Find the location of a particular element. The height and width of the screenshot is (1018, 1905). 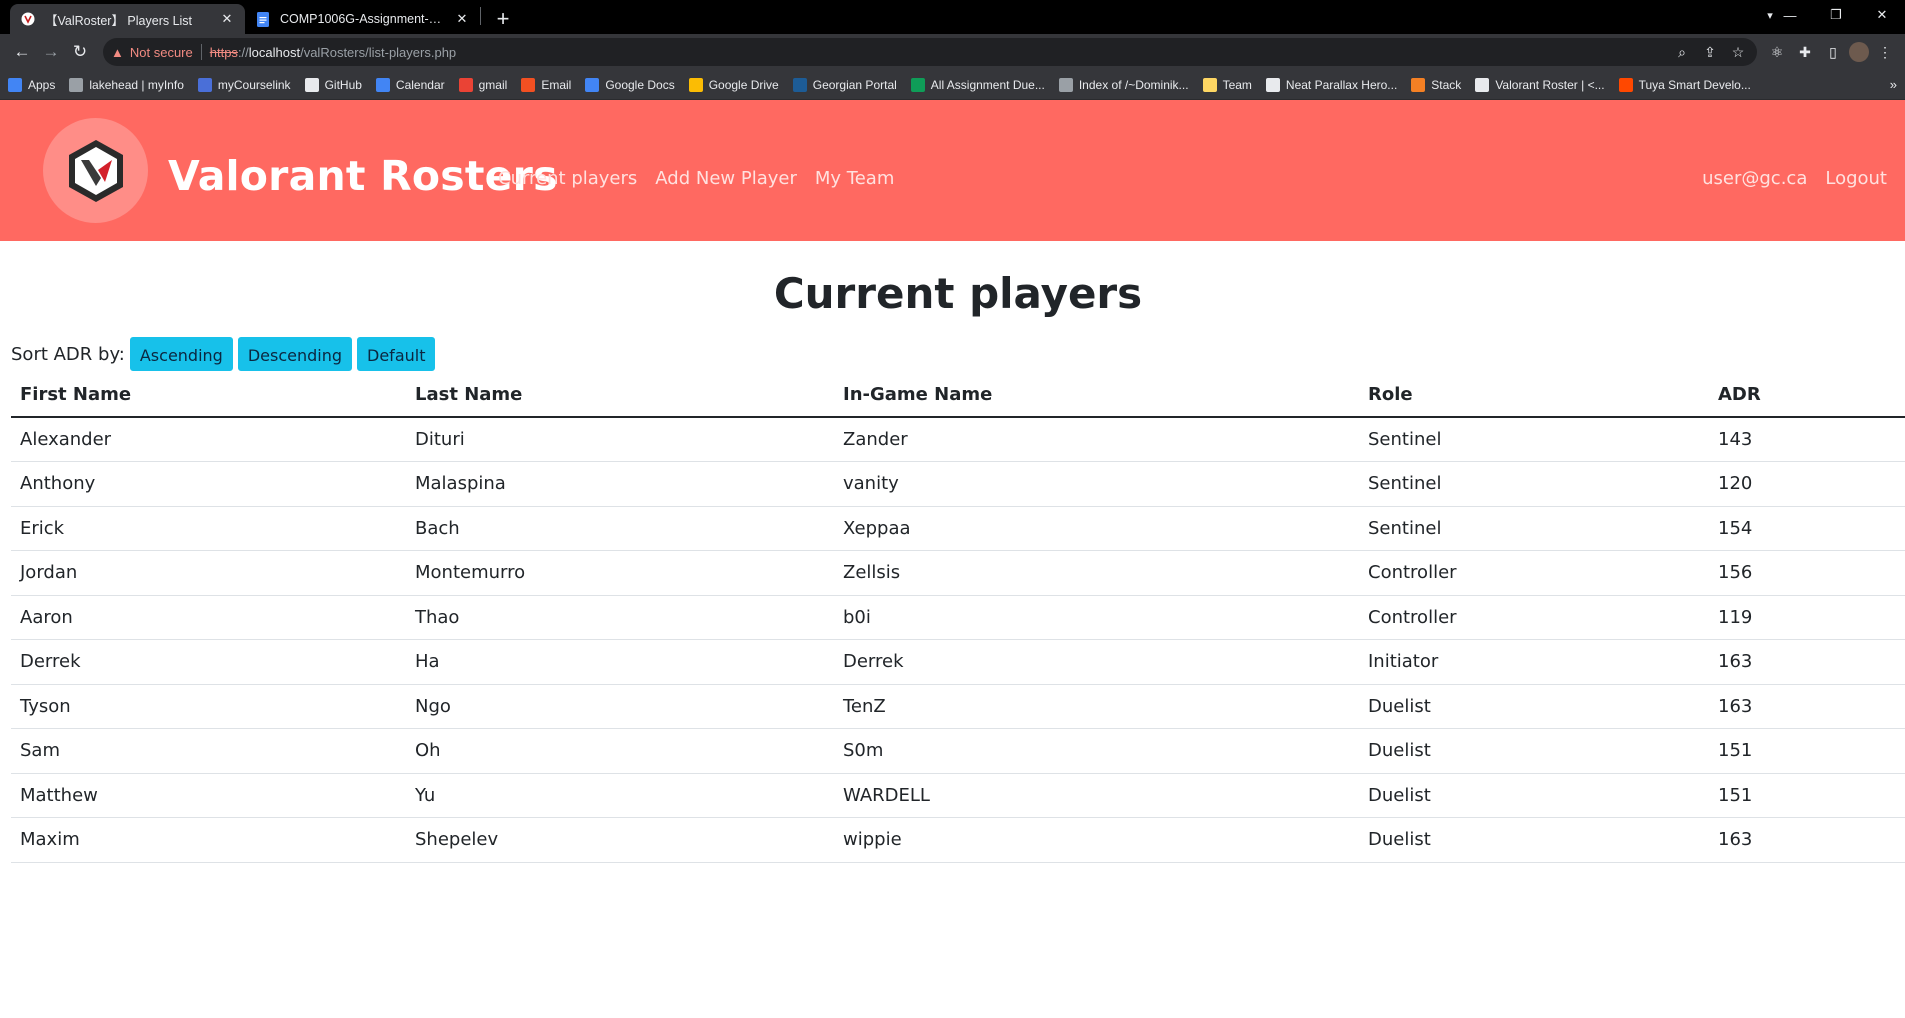

bookmark-item: Google Drive is located at coordinates (733, 84).